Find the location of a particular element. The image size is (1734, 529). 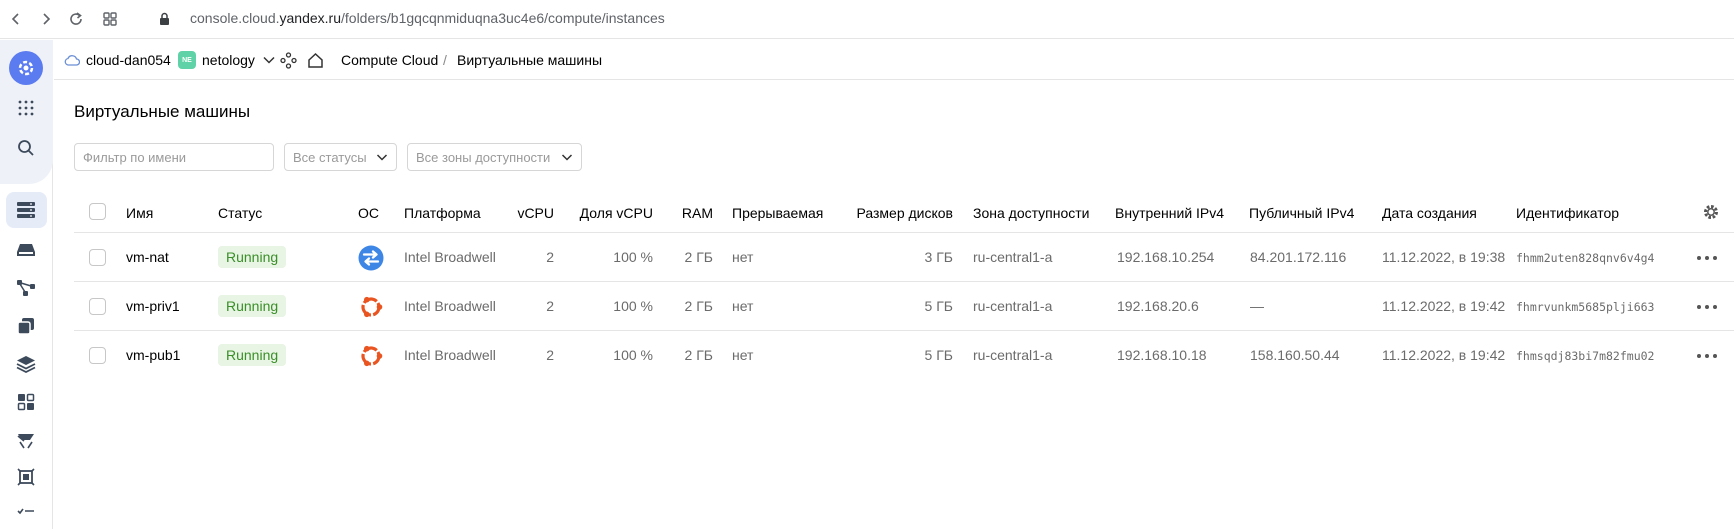

breadcrumb-current: Виртуальные машины is located at coordinates (530, 60).